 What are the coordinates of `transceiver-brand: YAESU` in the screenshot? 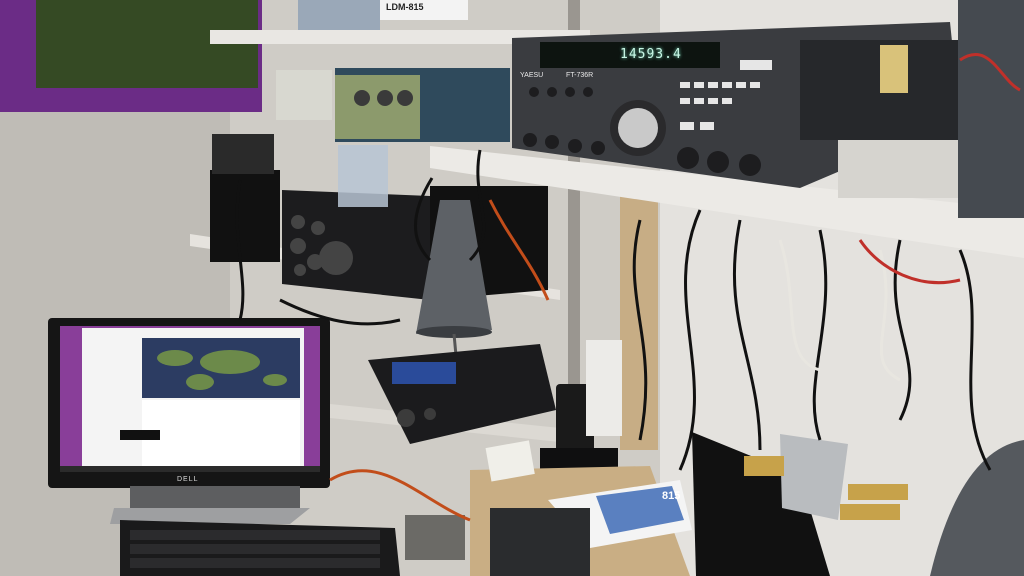 It's located at (532, 75).